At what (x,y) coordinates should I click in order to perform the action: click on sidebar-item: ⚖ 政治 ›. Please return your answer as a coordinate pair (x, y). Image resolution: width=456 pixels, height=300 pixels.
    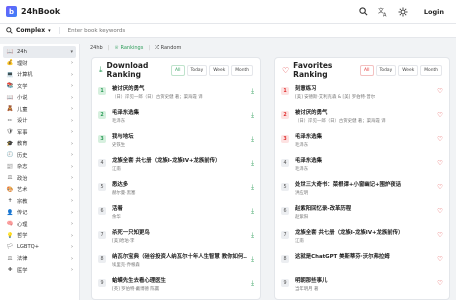
    Looking at the image, I should click on (39, 179).